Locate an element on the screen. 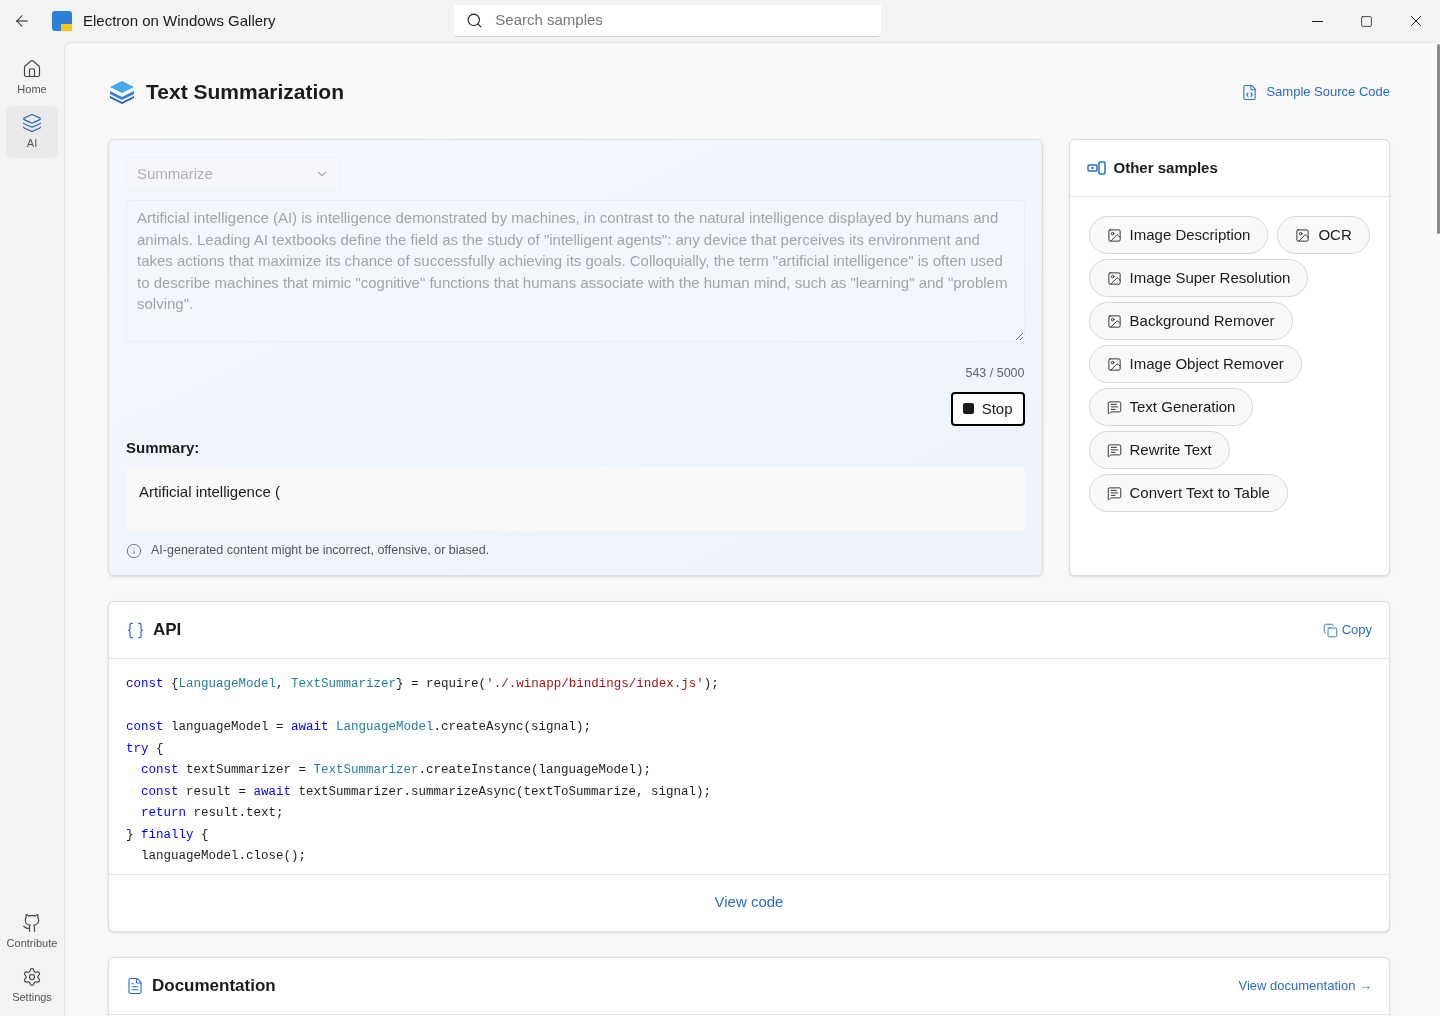 The width and height of the screenshot is (1440, 1016). card-title: Other samples is located at coordinates (1165, 167).